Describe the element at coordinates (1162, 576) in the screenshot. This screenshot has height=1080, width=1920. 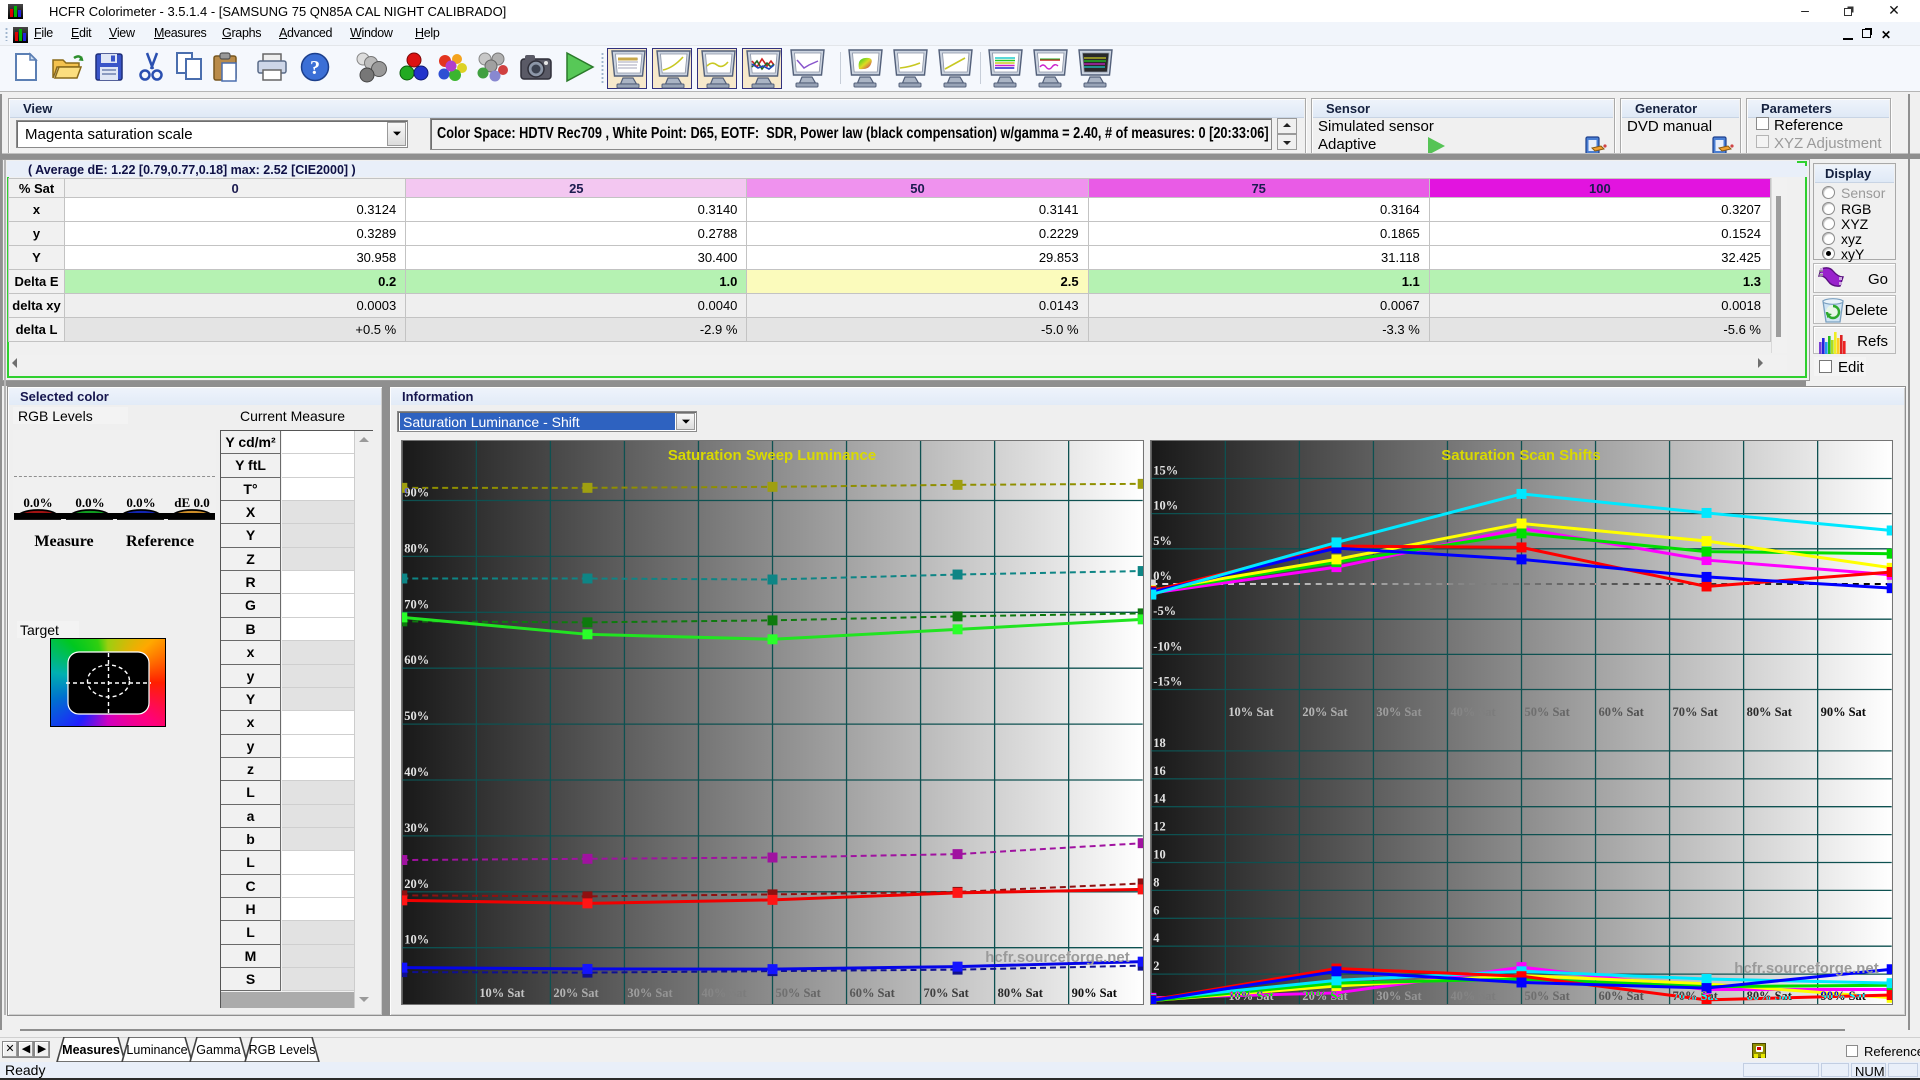
I see `svg-text: 0%` at that location.